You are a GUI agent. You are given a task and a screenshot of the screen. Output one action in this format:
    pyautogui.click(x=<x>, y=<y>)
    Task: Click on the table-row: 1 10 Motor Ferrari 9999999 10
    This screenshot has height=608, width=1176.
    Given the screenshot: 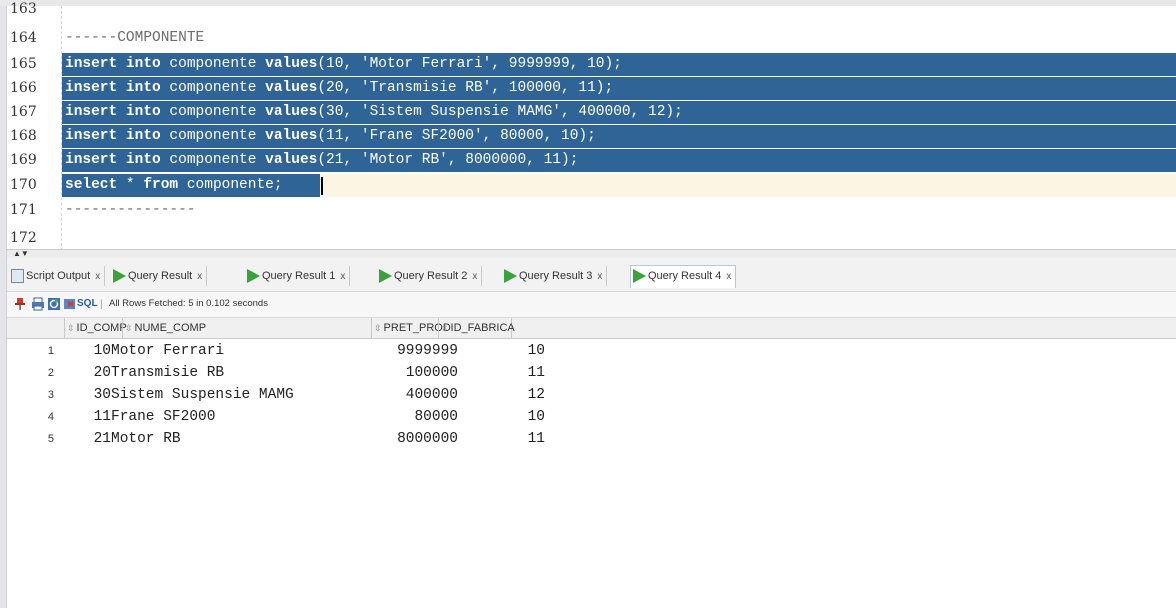 What is the action you would take?
    pyautogui.click(x=276, y=351)
    